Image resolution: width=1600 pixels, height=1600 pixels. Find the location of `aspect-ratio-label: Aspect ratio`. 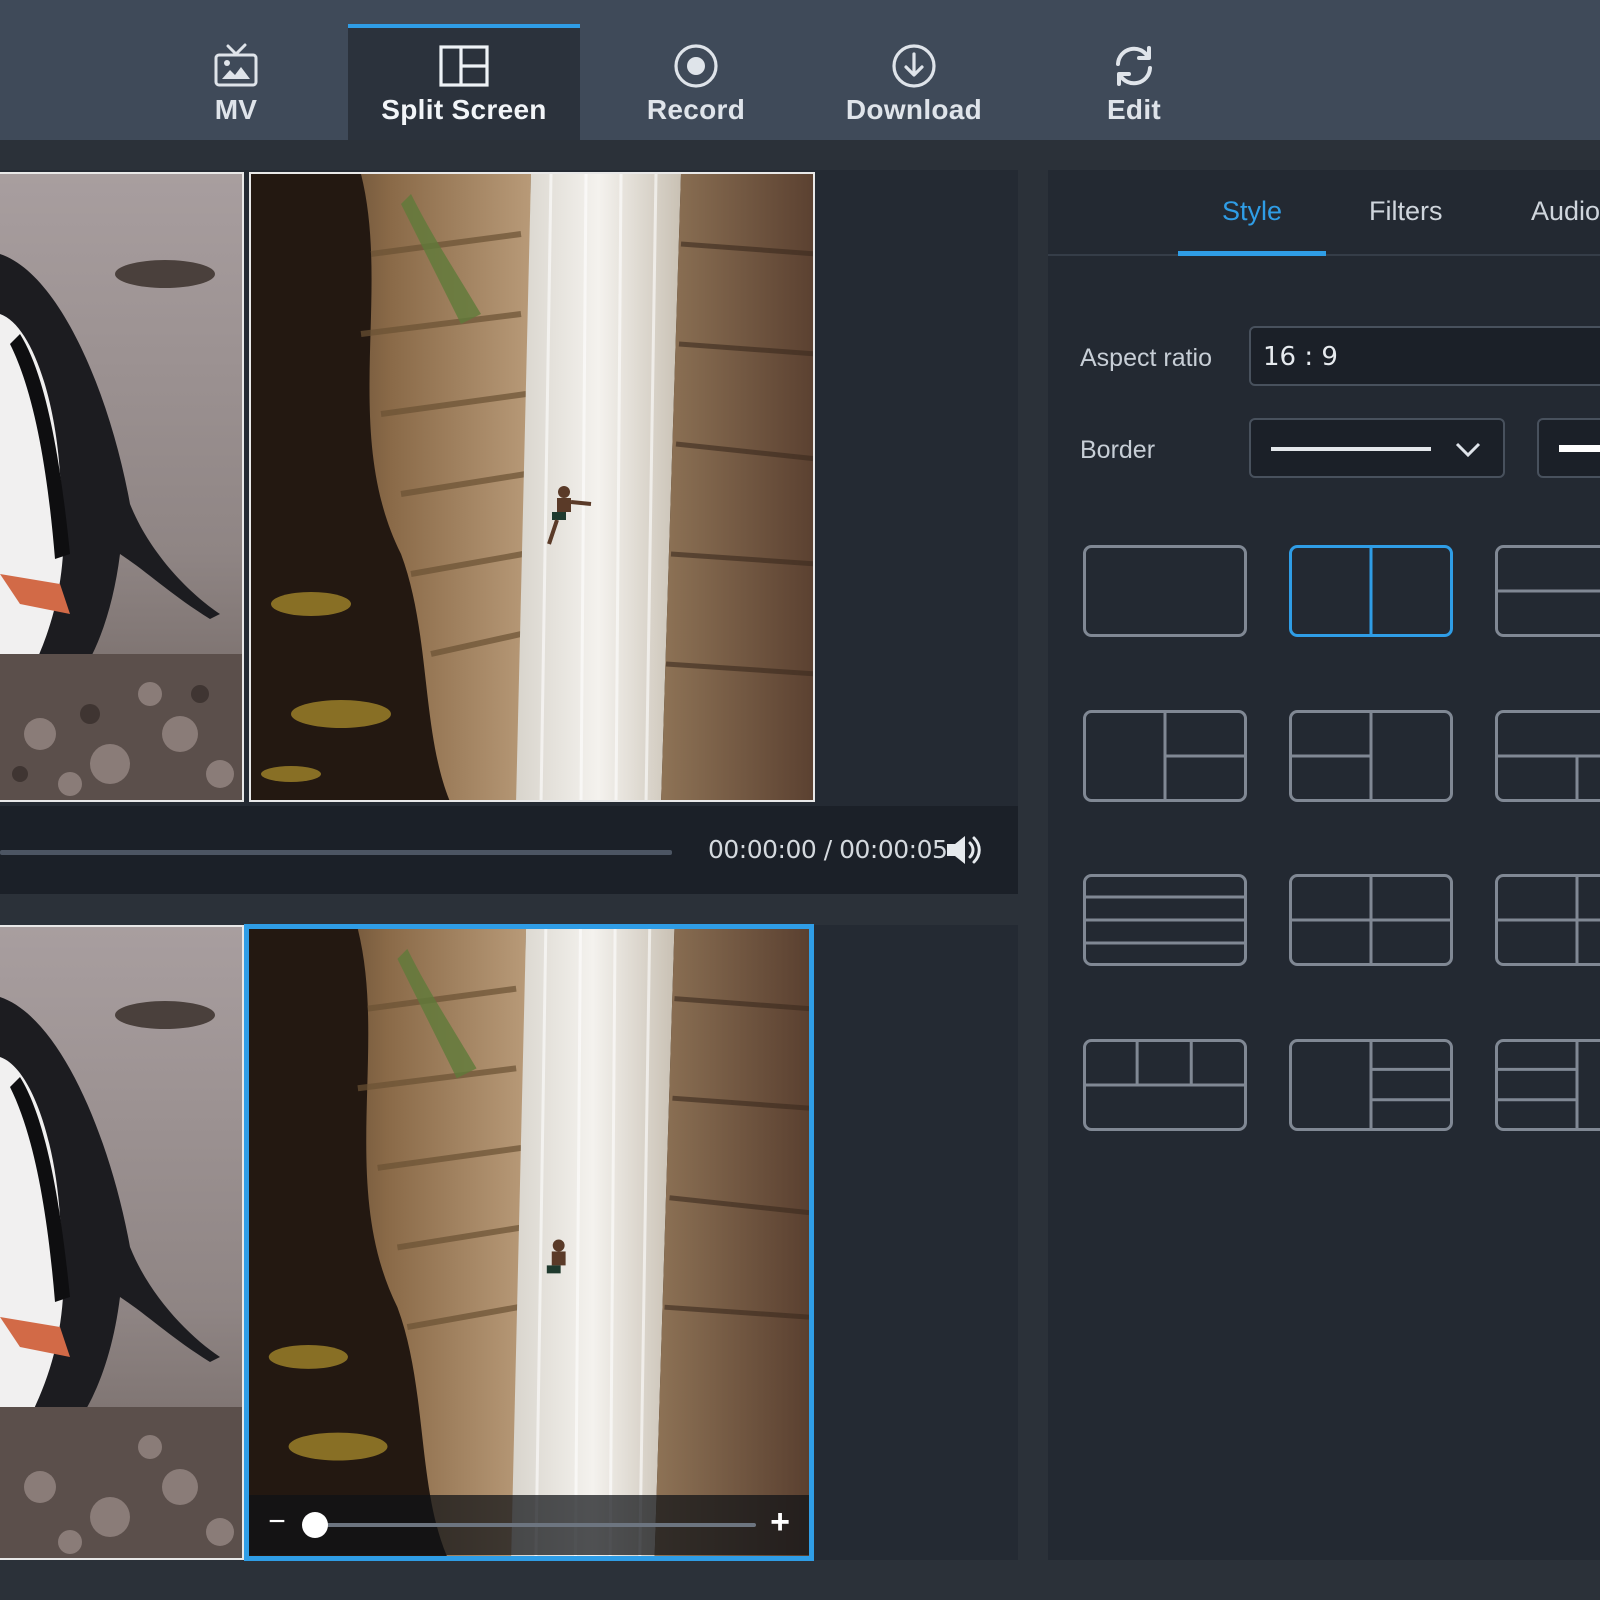

aspect-ratio-label: Aspect ratio is located at coordinates (1146, 358).